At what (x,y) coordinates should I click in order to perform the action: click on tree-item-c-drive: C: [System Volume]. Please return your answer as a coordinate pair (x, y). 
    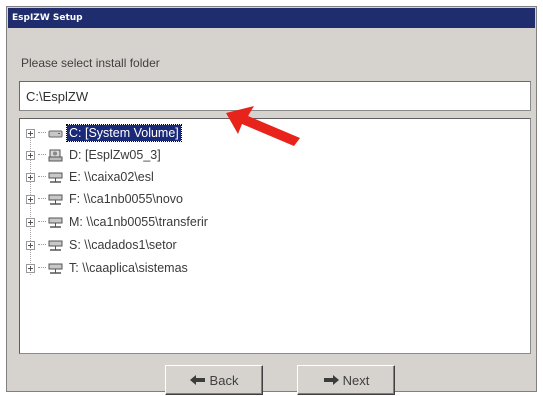
    Looking at the image, I should click on (104, 133).